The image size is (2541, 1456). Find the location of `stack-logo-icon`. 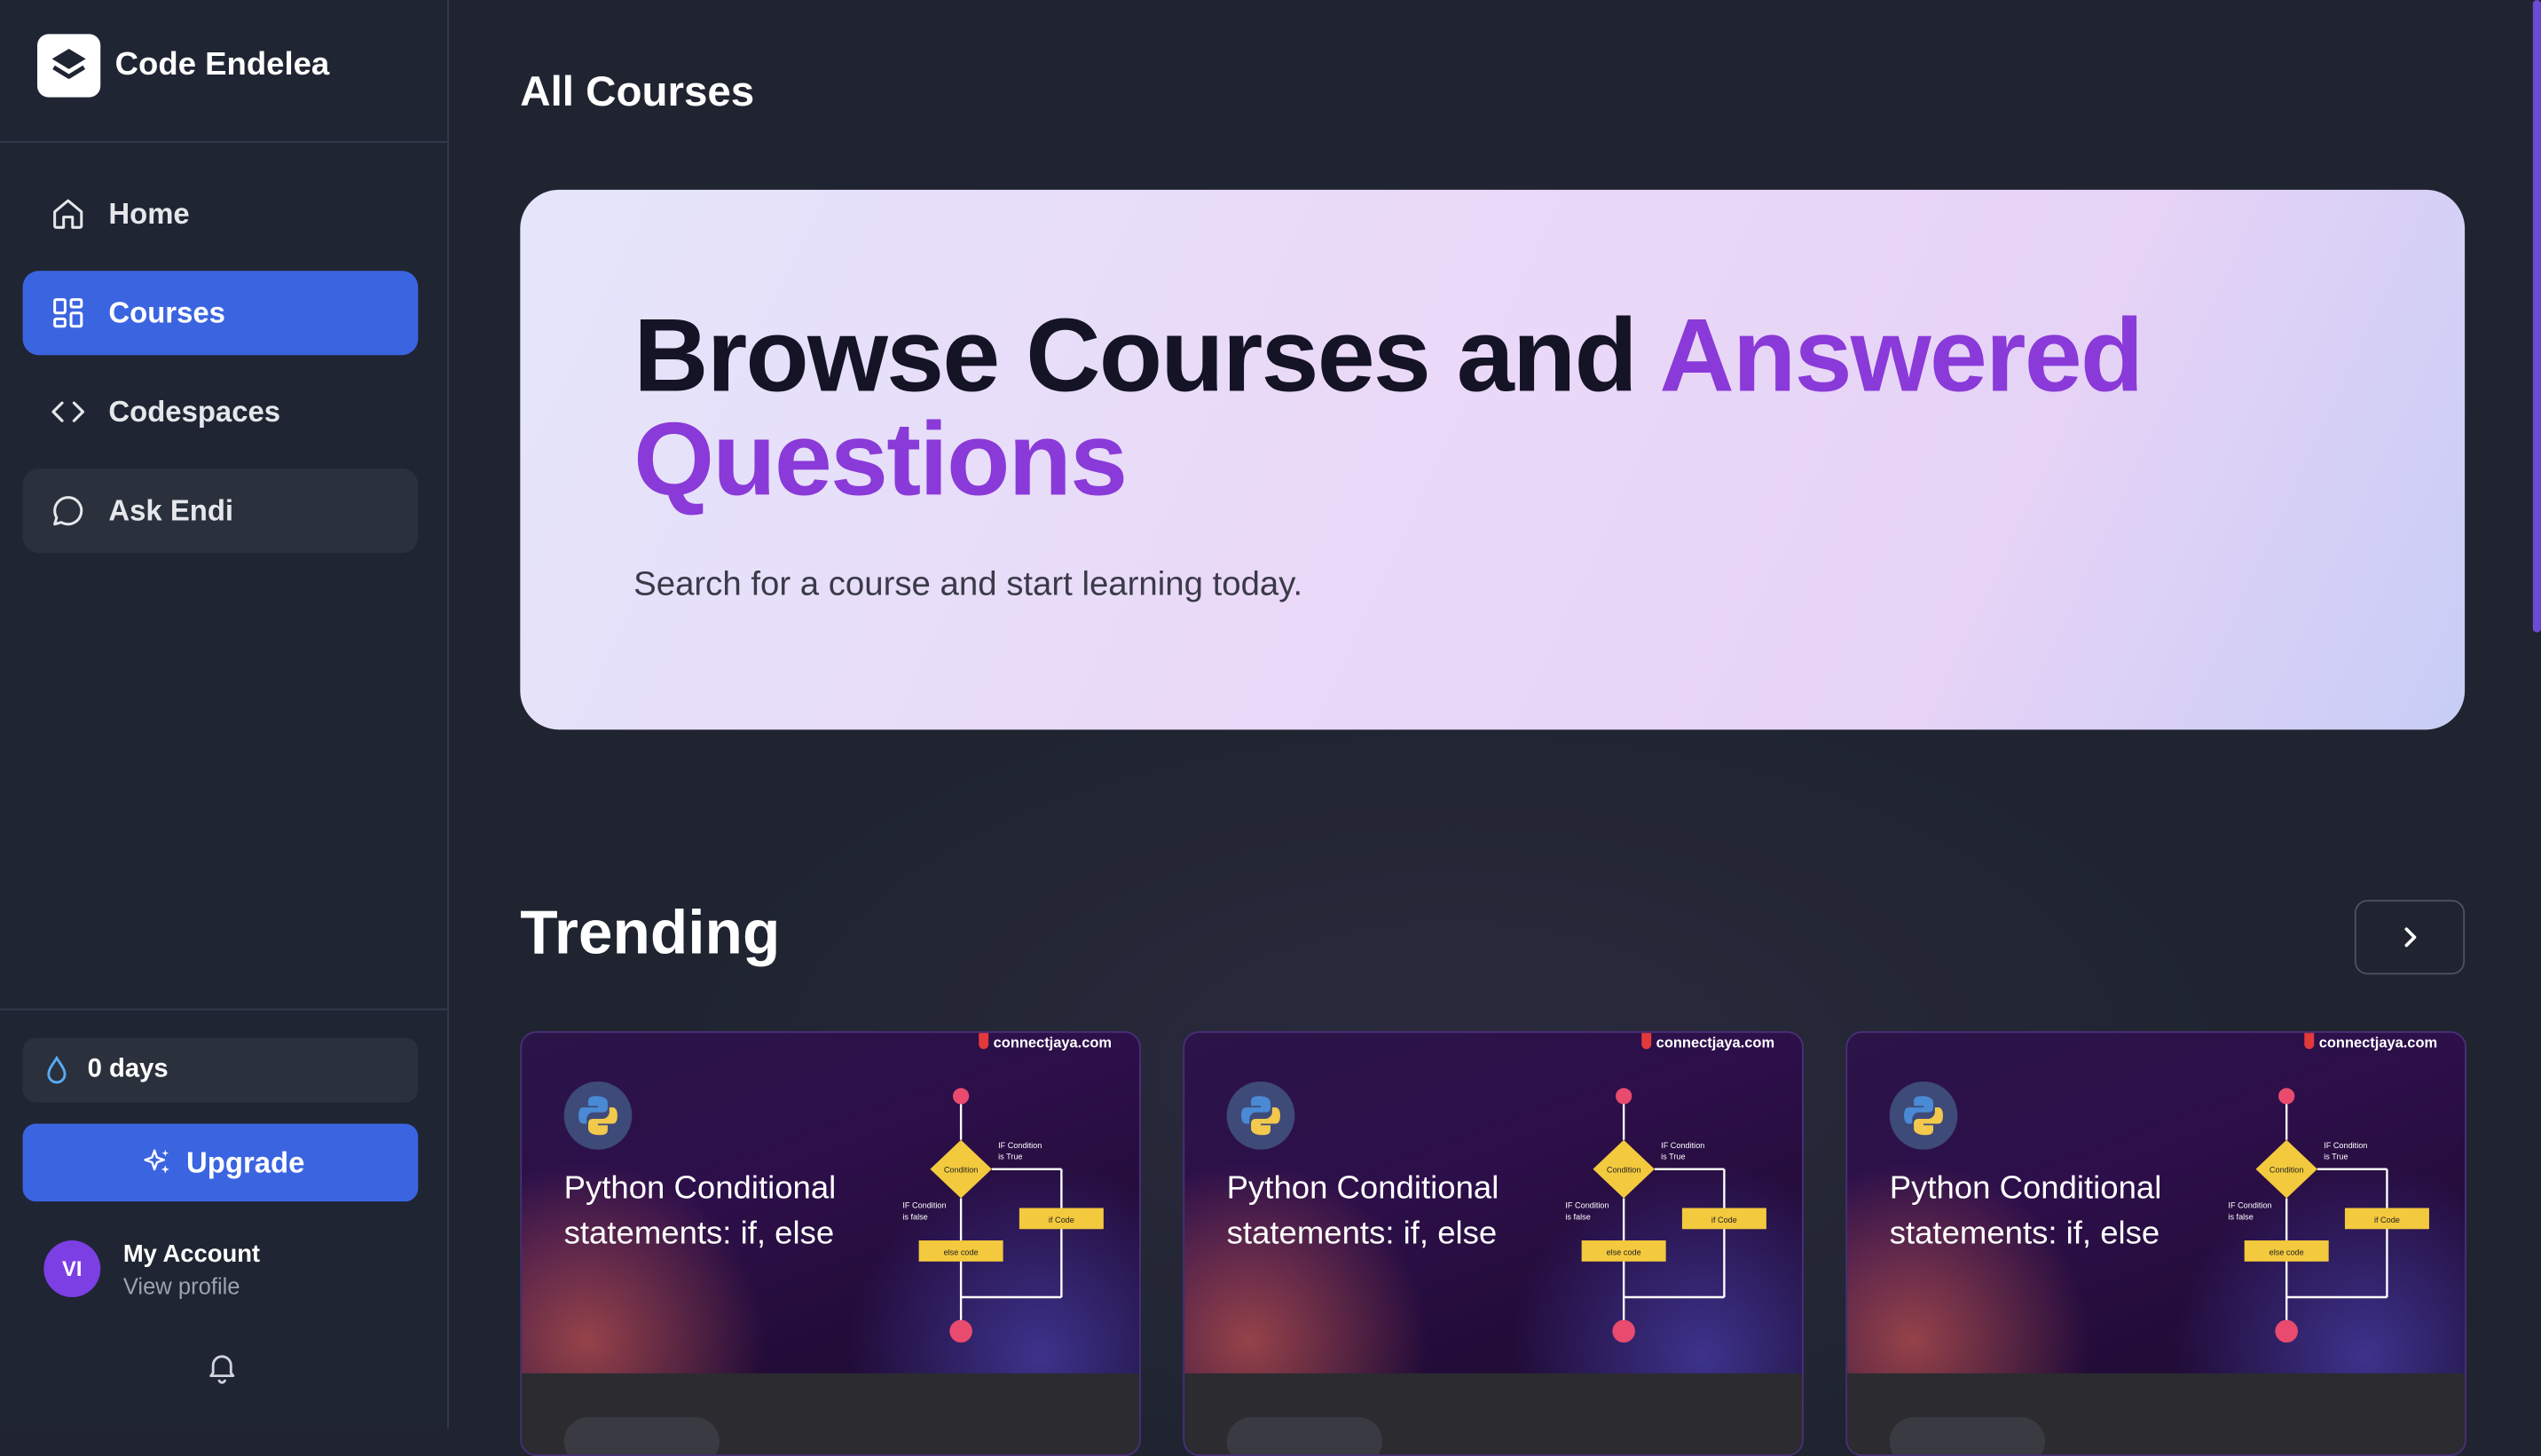

stack-logo-icon is located at coordinates (68, 63).